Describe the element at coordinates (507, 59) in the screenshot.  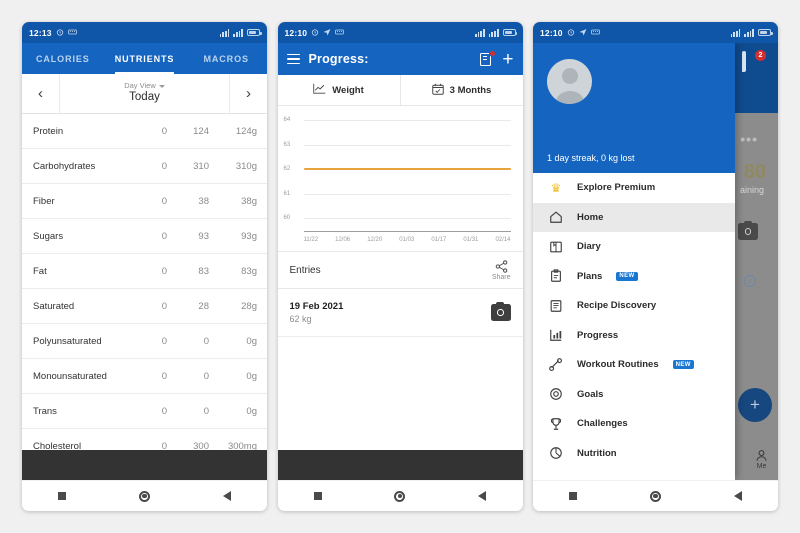
I see `plus-icon: +` at that location.